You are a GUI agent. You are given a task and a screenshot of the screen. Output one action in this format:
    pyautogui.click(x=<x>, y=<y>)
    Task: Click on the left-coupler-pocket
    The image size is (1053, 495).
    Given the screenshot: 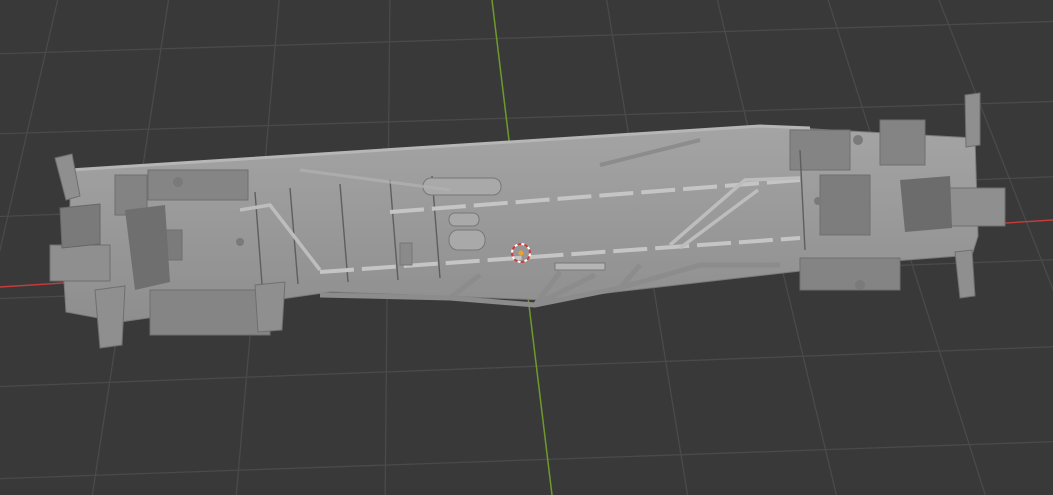 What is the action you would take?
    pyautogui.click(x=80, y=226)
    